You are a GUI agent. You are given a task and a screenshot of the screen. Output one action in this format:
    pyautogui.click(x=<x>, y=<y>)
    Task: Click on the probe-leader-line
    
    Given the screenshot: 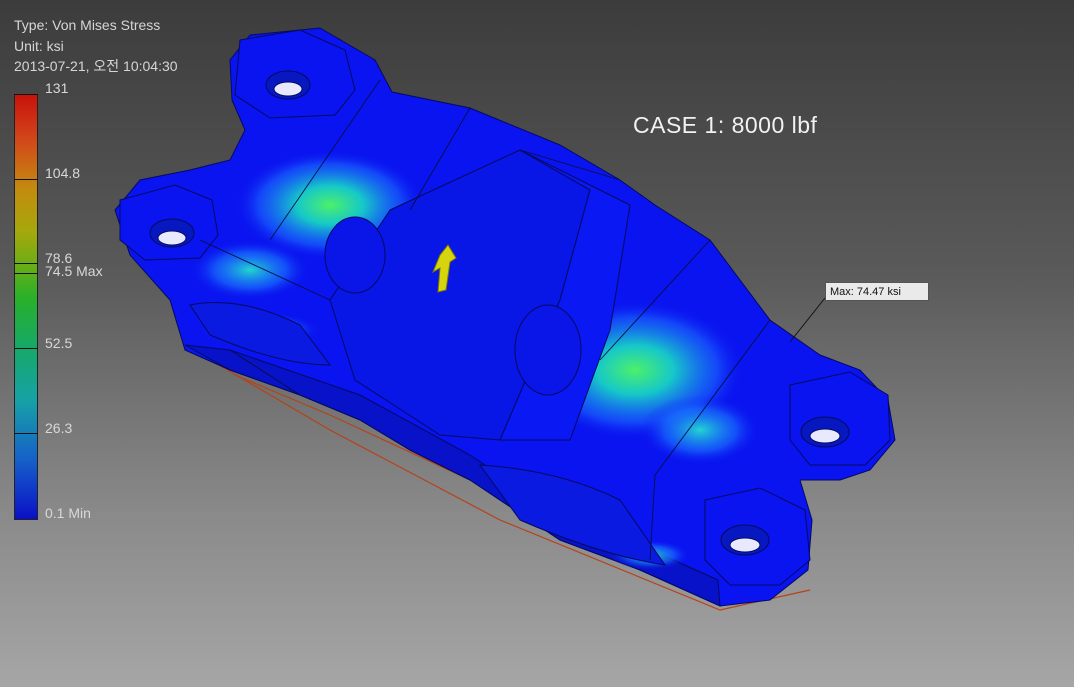 What is the action you would take?
    pyautogui.click(x=807, y=320)
    